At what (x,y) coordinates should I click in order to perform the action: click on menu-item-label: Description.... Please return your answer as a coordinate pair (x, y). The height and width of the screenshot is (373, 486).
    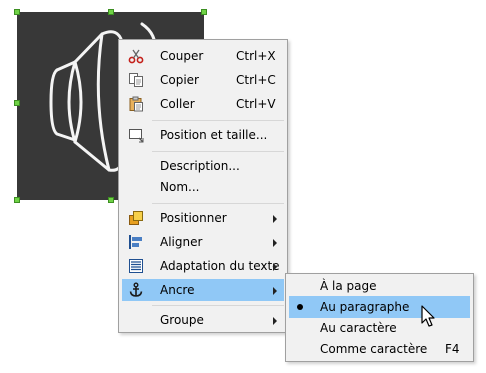
    Looking at the image, I should click on (200, 166).